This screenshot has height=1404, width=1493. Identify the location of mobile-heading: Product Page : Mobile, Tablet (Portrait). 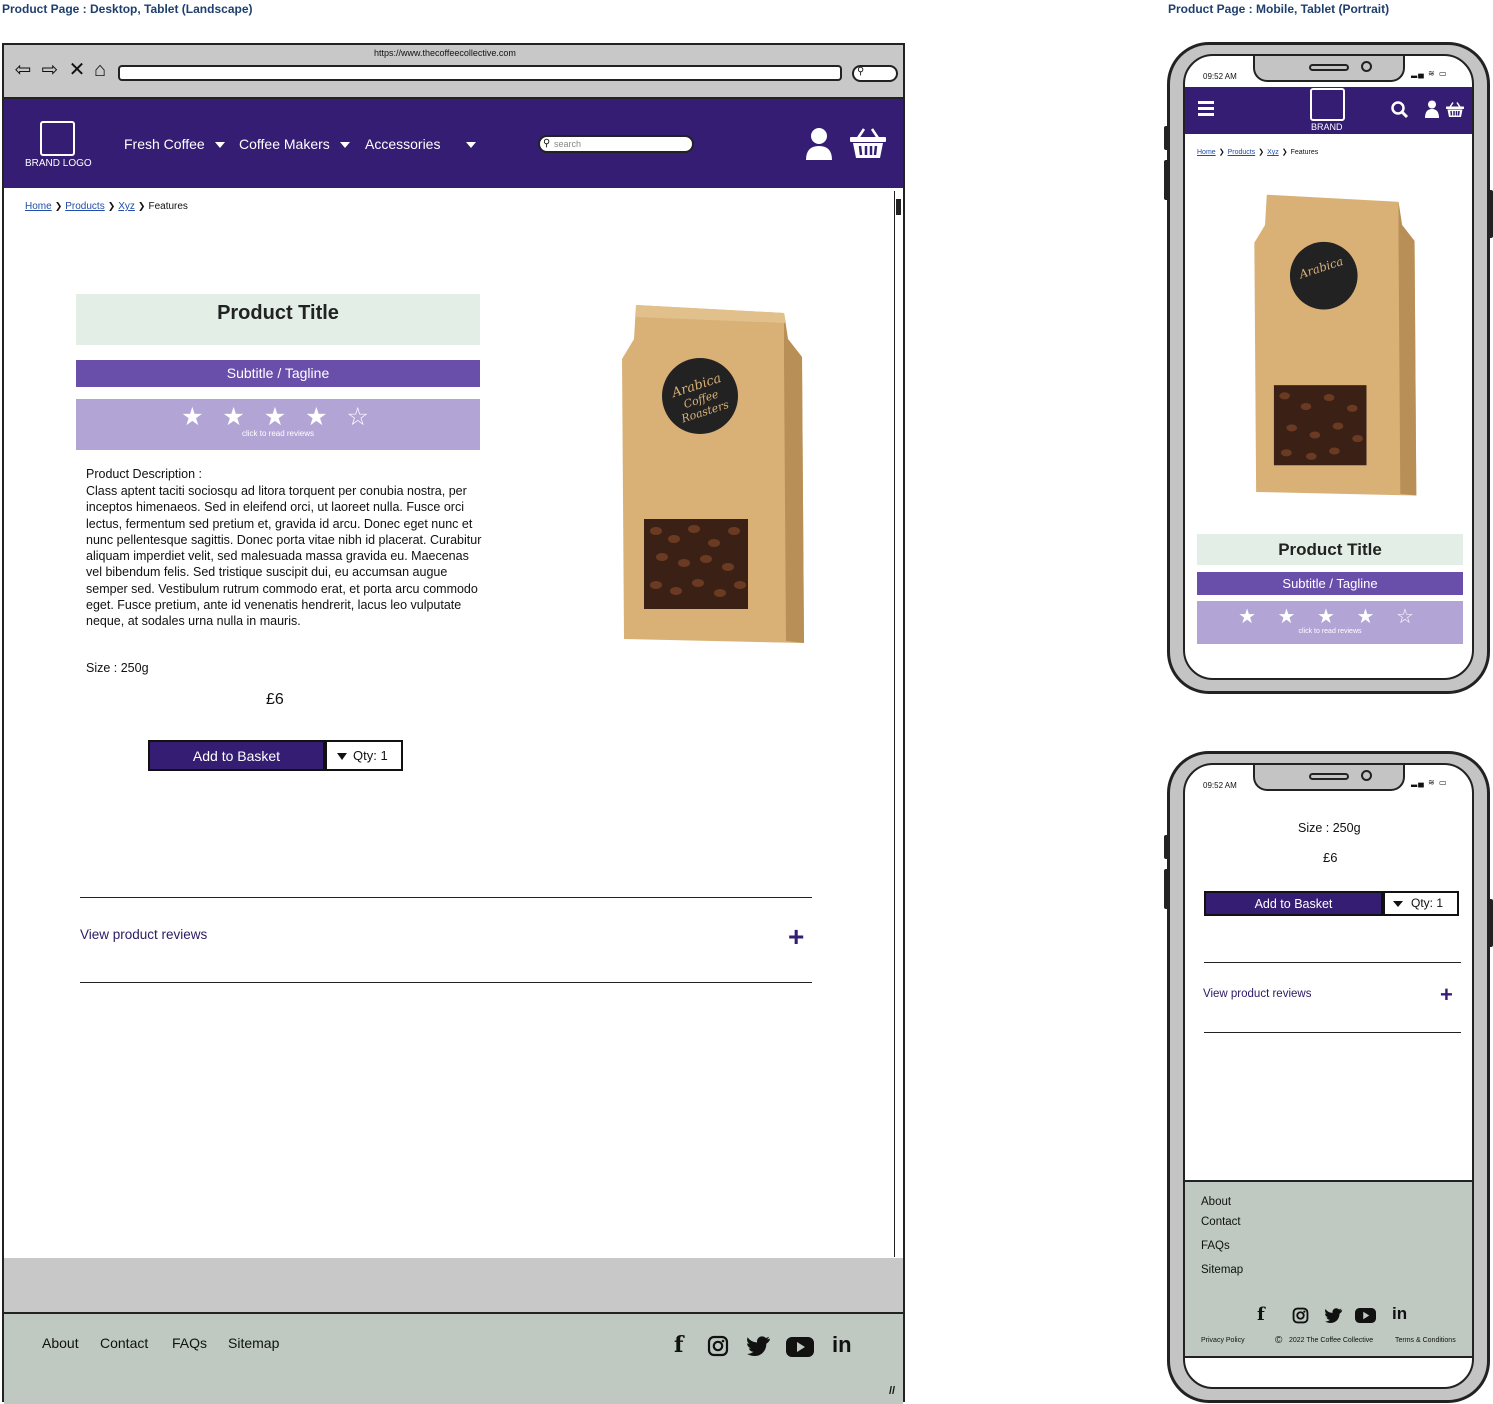
(1279, 9).